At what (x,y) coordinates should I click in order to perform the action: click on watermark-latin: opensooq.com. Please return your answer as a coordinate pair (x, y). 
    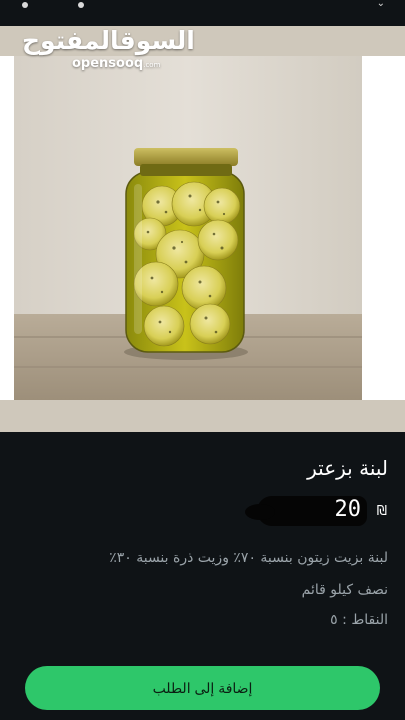
    Looking at the image, I should click on (116, 63).